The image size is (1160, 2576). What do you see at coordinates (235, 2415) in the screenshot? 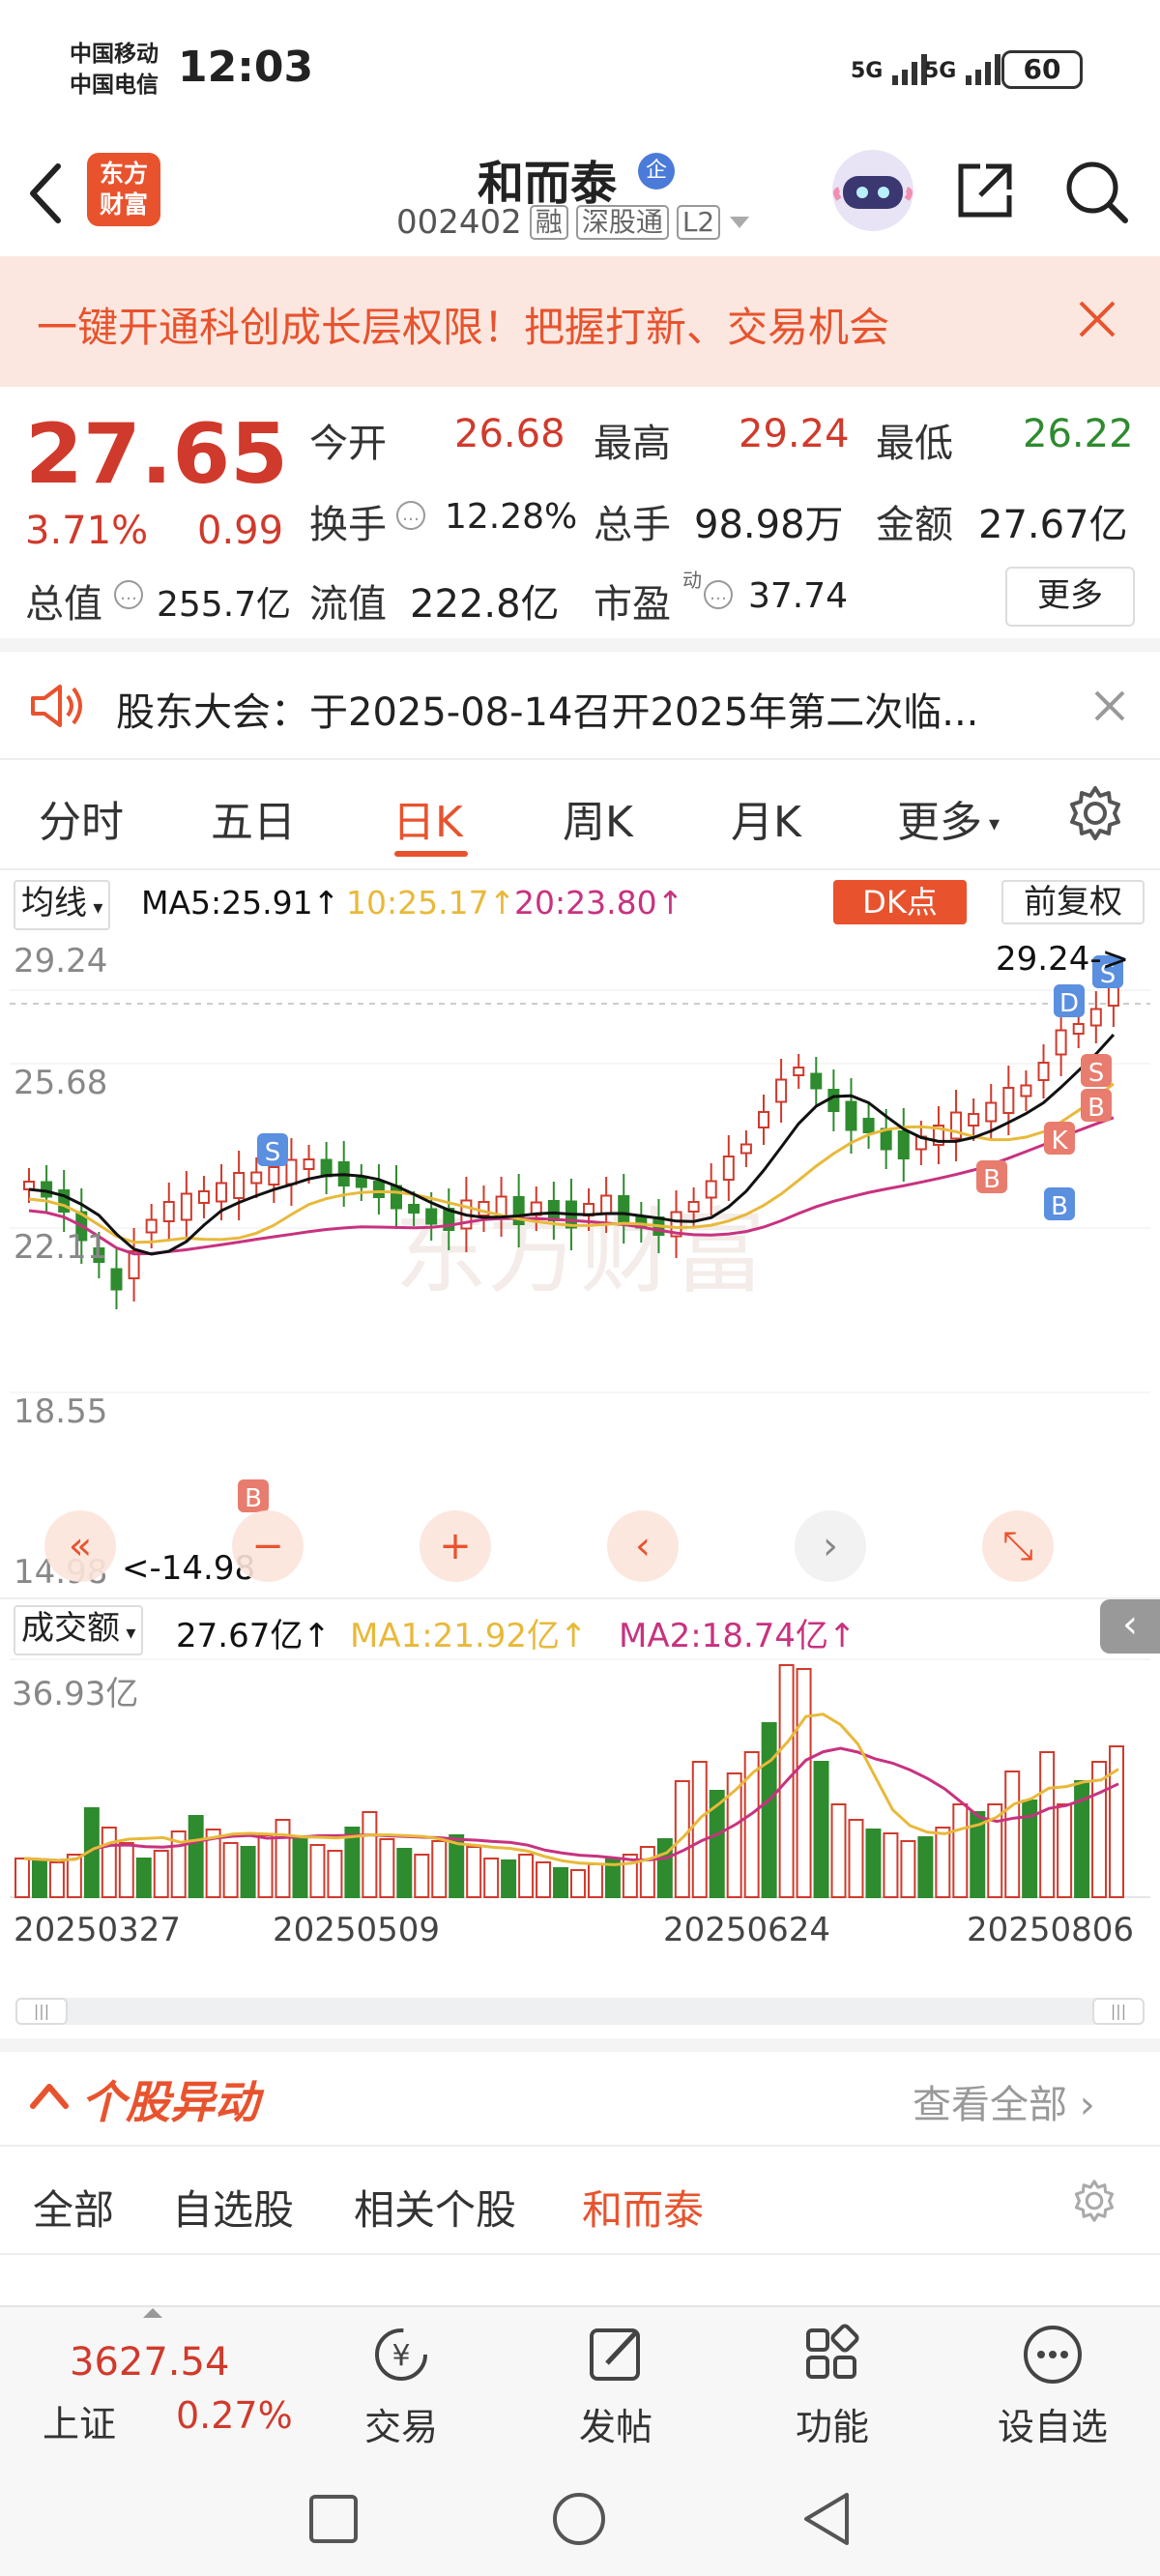
I see `index-change: 0.27%` at bounding box center [235, 2415].